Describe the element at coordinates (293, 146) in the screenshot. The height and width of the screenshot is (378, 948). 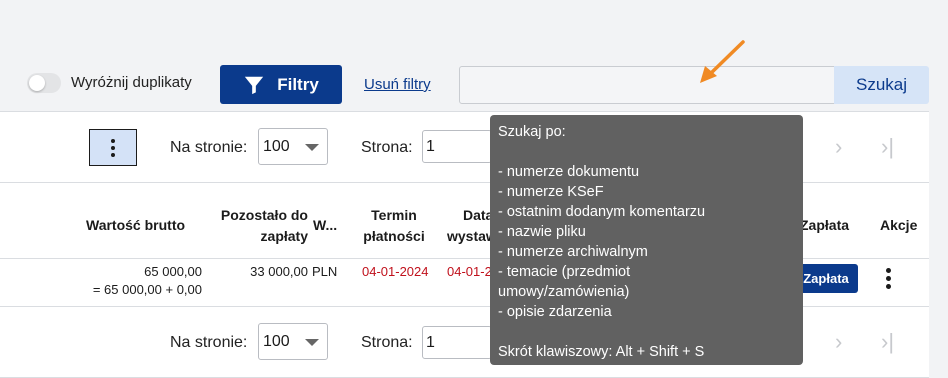
I see `per-page-select: 100` at that location.